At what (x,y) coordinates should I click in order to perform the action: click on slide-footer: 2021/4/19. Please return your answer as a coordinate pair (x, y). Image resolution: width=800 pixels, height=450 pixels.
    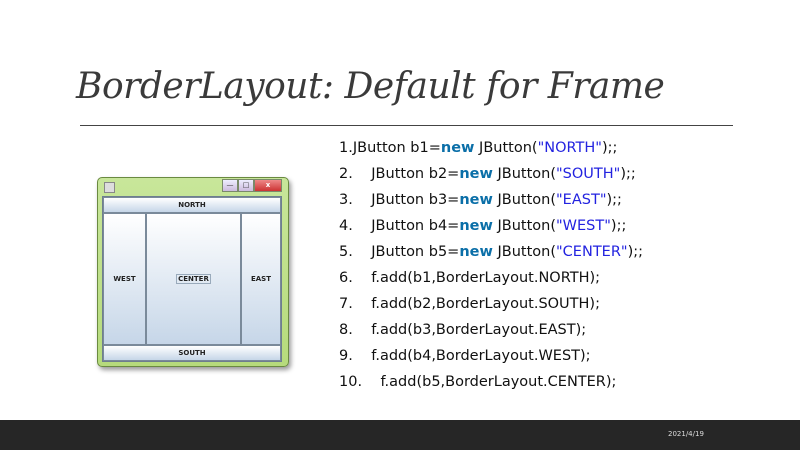
    Looking at the image, I should click on (400, 435).